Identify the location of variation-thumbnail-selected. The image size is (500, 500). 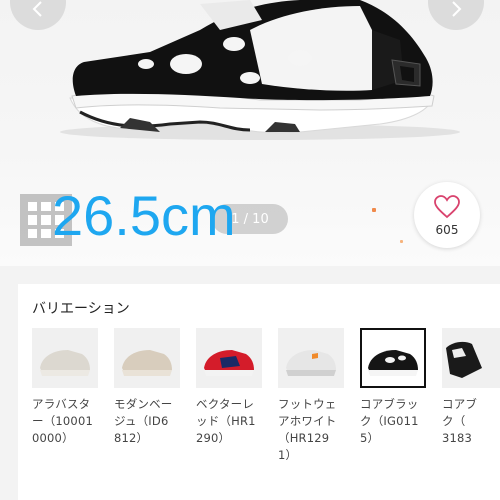
(393, 358).